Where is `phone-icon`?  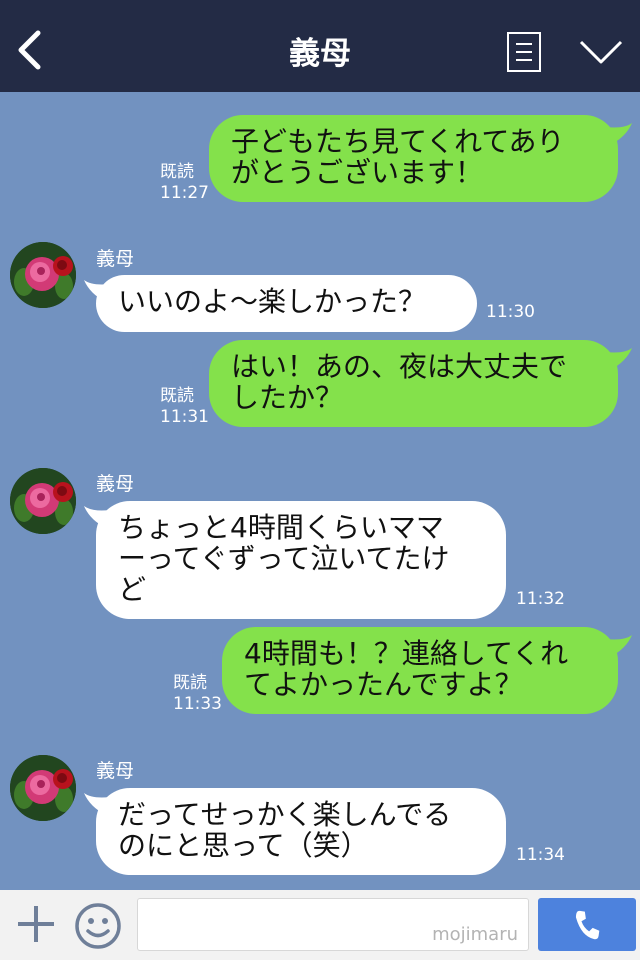
phone-icon is located at coordinates (587, 925).